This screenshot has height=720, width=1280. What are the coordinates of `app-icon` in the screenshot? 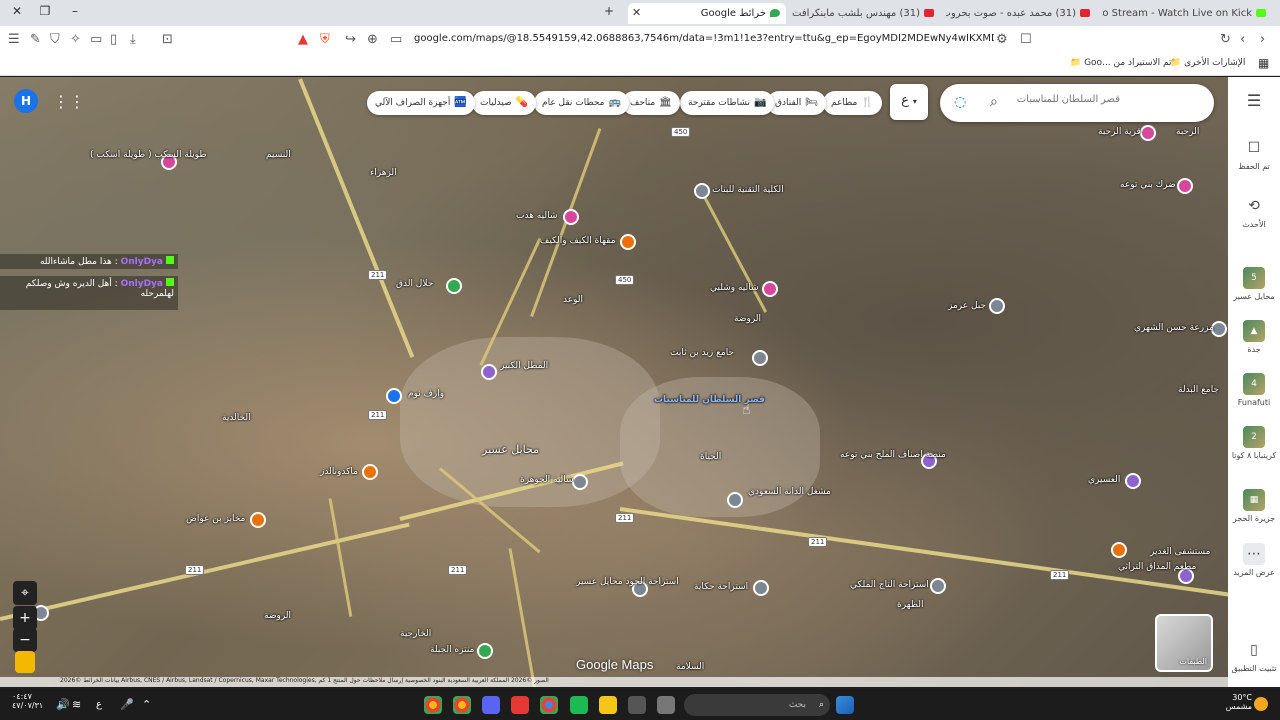 It's located at (520, 705).